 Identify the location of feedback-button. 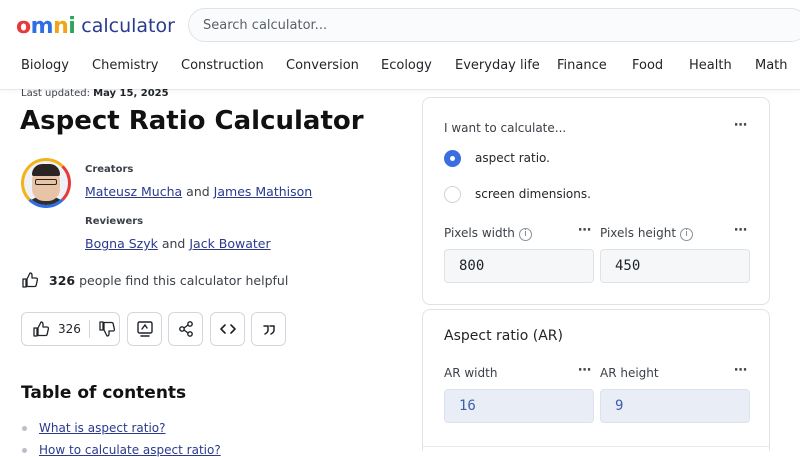
(144, 329).